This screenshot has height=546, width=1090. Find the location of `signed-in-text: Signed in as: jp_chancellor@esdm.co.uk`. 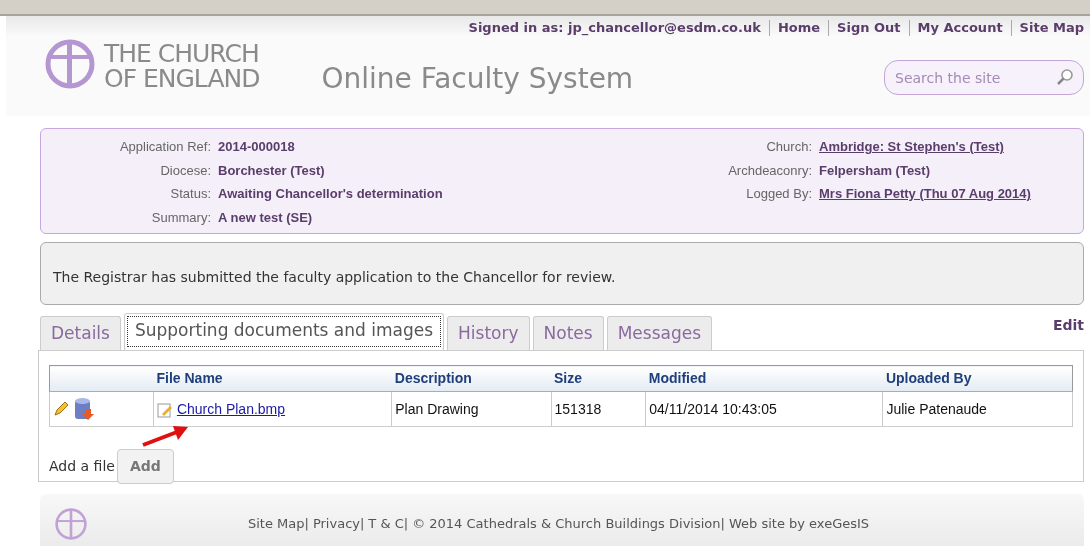

signed-in-text: Signed in as: jp_chancellor@esdm.co.uk is located at coordinates (614, 28).